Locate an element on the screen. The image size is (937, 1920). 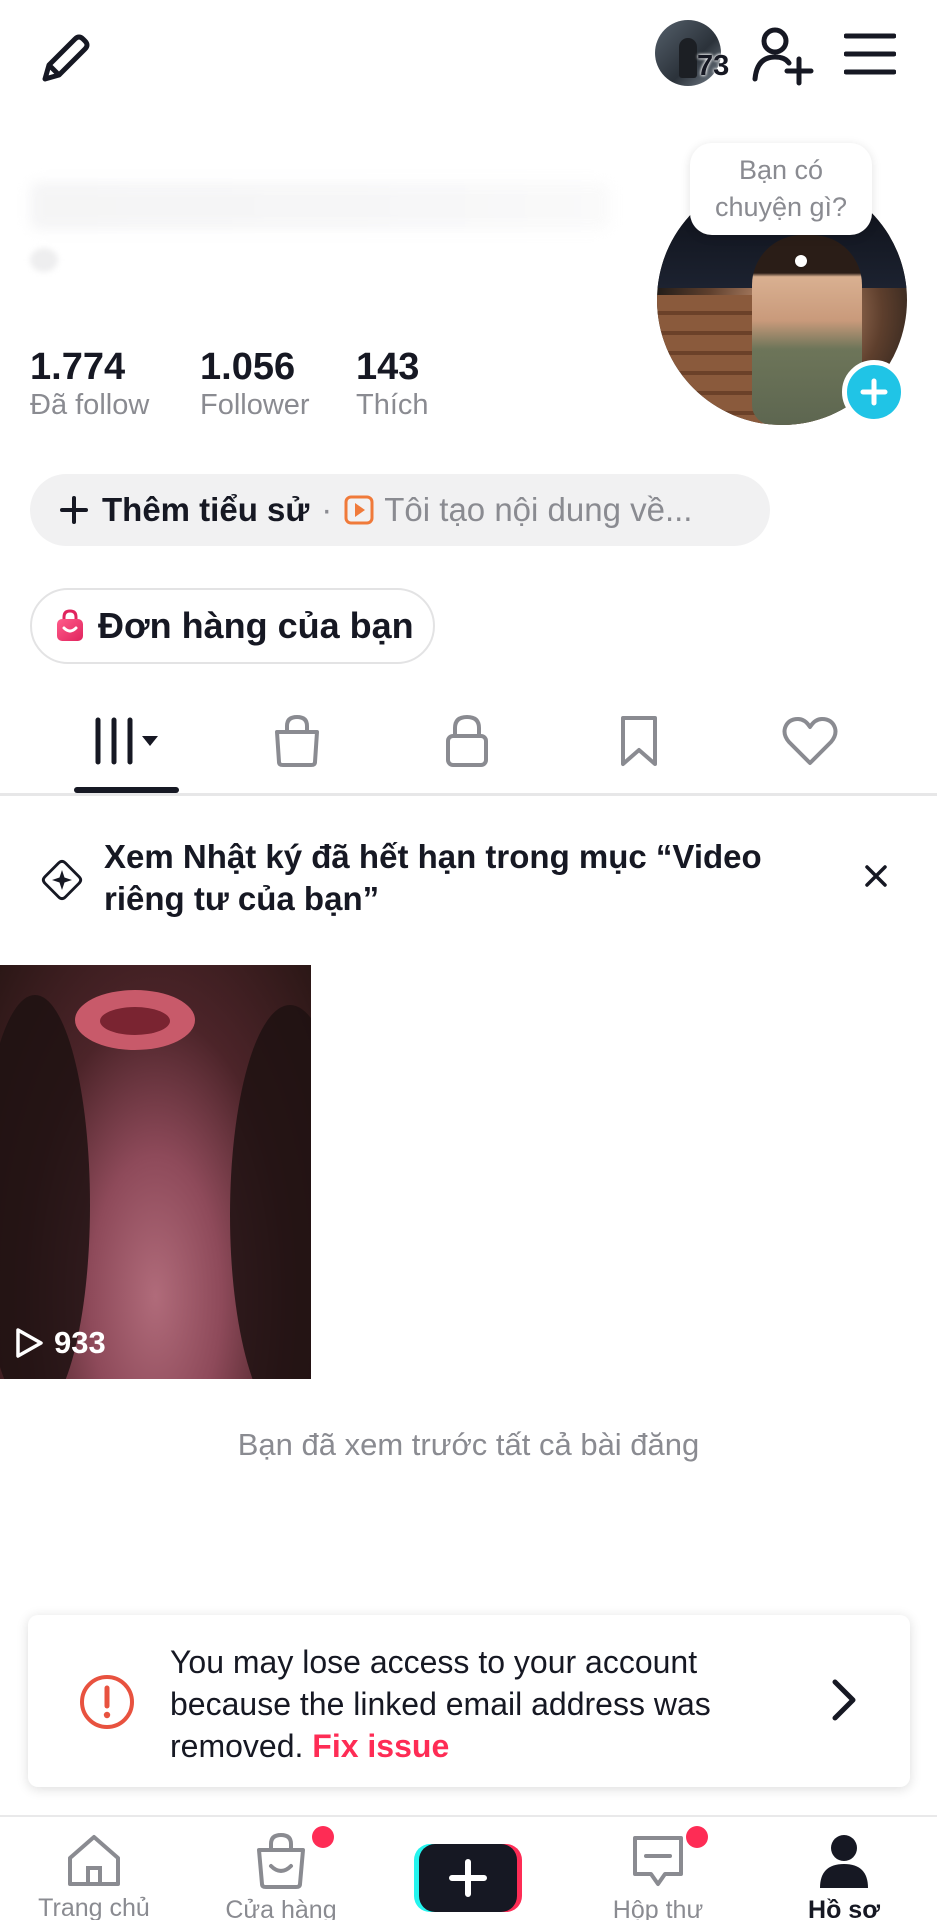
tab-shop is located at coordinates (297, 741).